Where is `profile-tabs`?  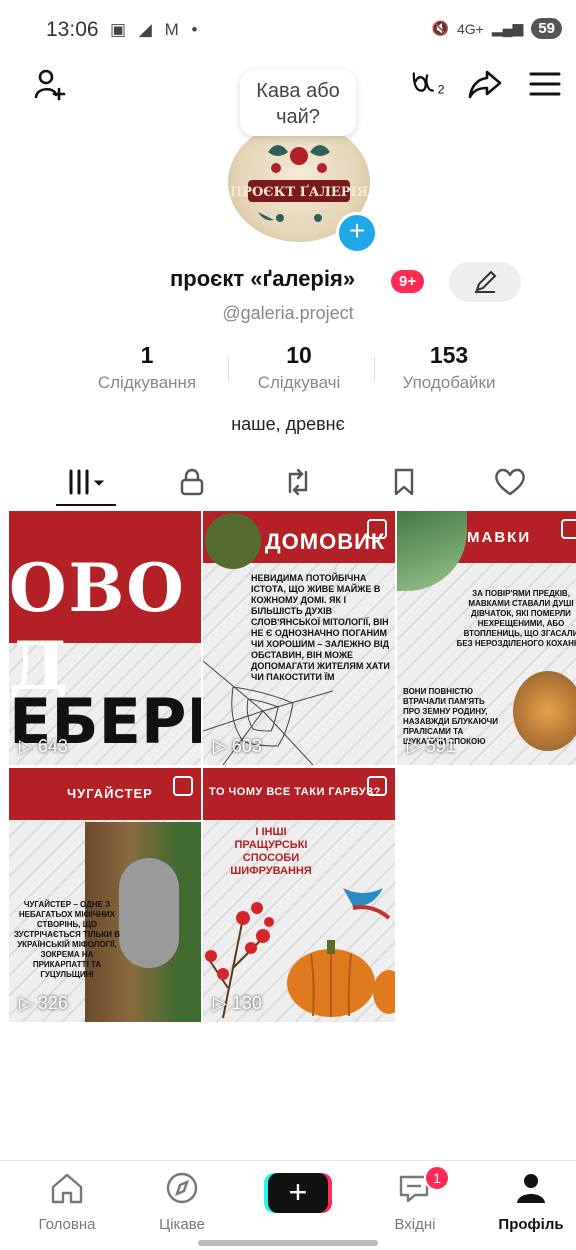 profile-tabs is located at coordinates (288, 484).